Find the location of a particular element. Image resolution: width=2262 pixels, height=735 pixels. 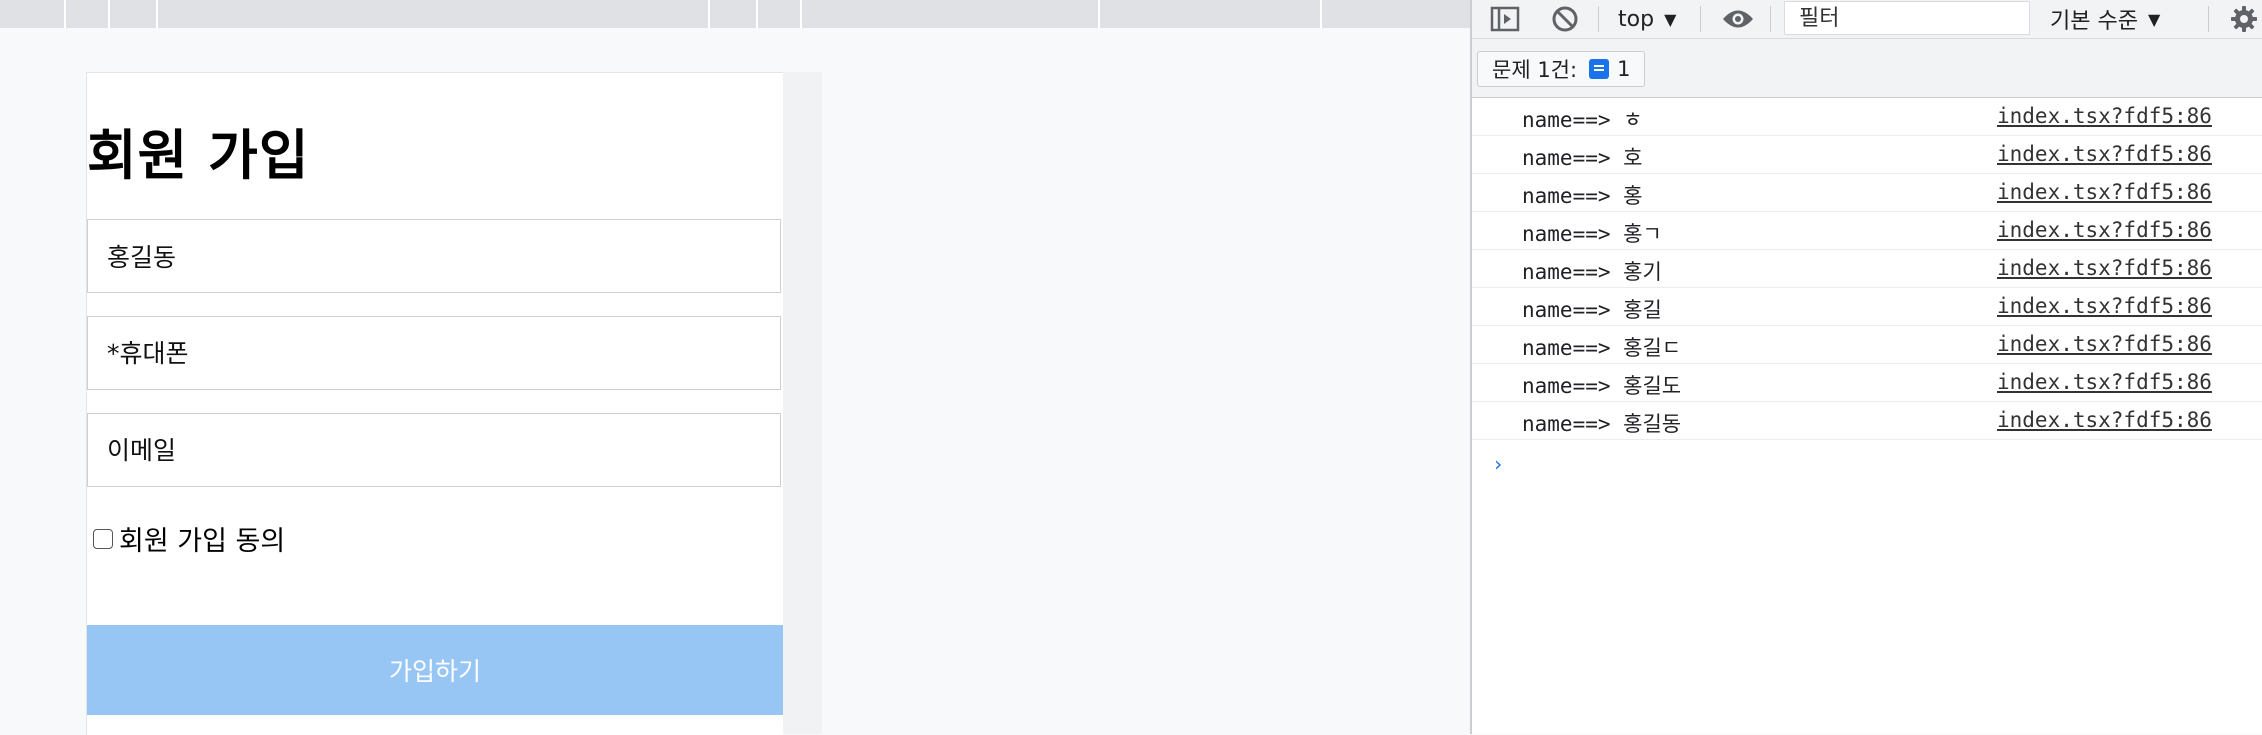

signup-submit-button: 가입하기 is located at coordinates (435, 670).